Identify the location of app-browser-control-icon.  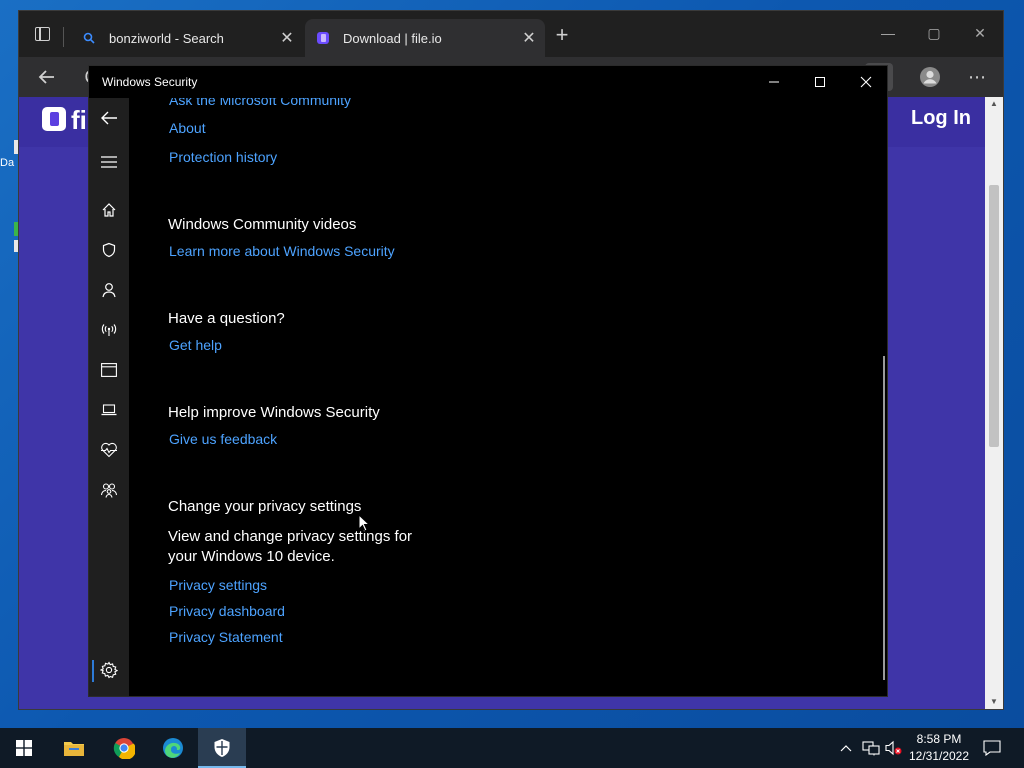
(109, 370).